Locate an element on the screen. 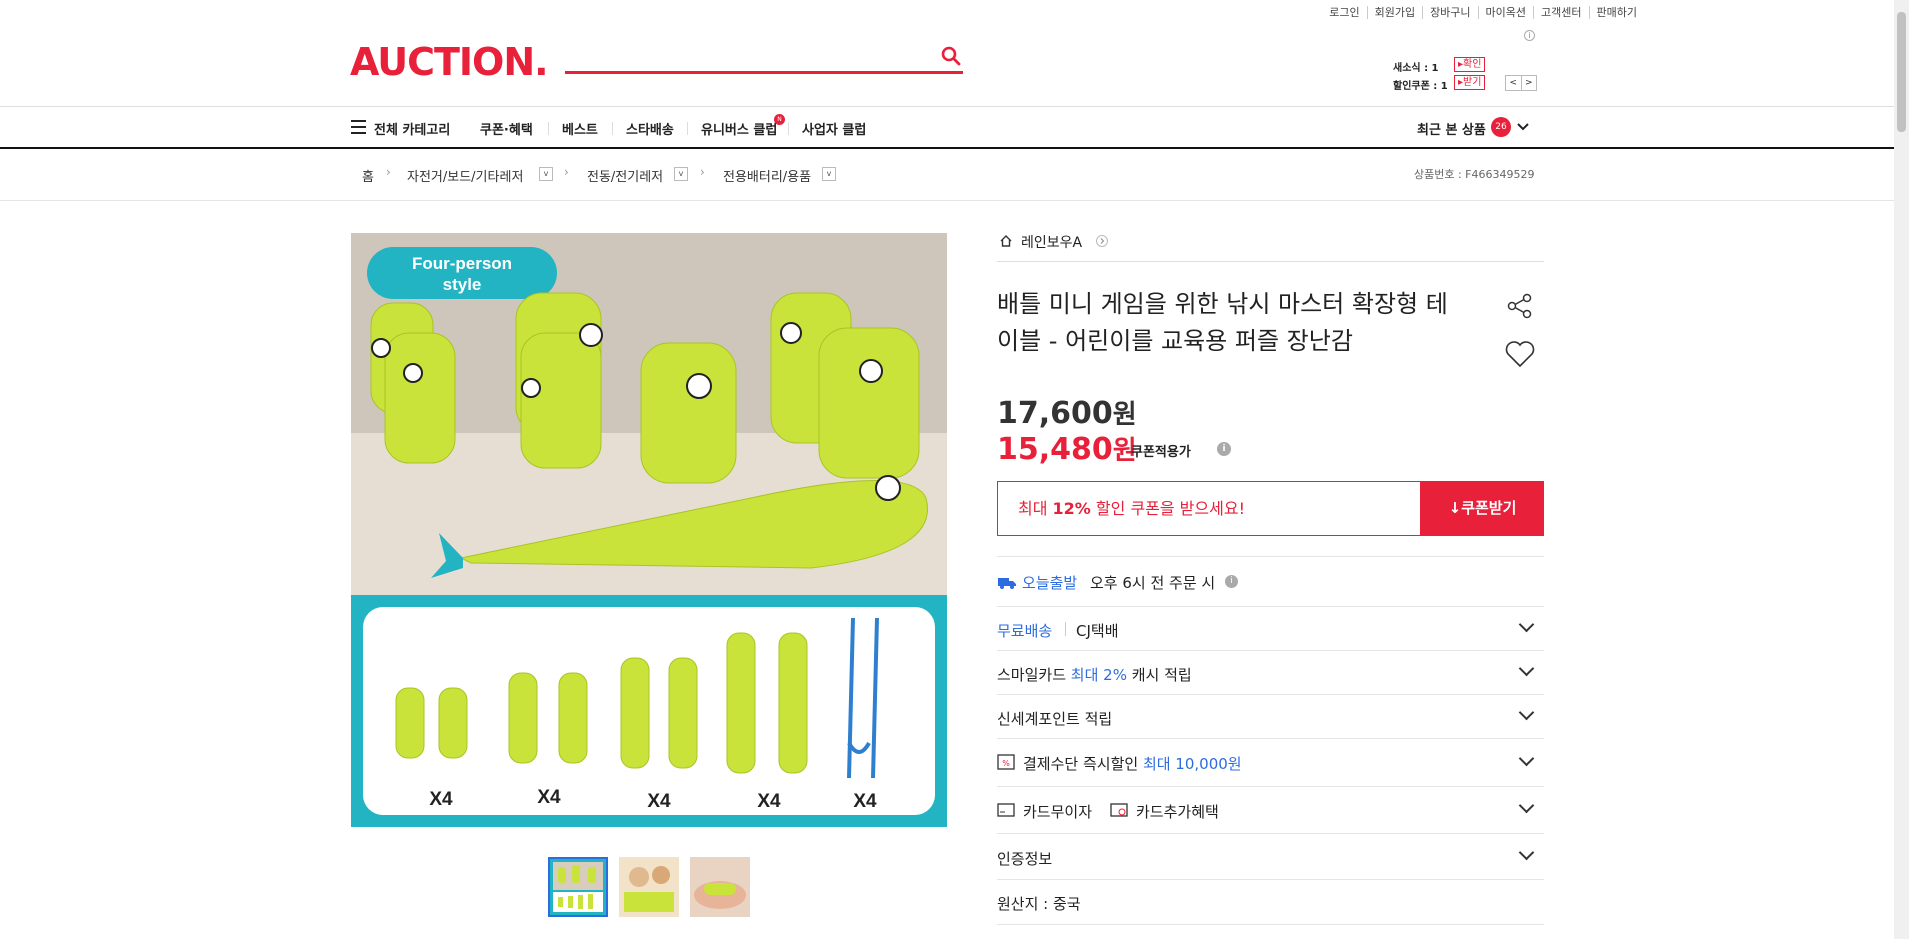 The image size is (1909, 939). new-badge: N is located at coordinates (779, 119).